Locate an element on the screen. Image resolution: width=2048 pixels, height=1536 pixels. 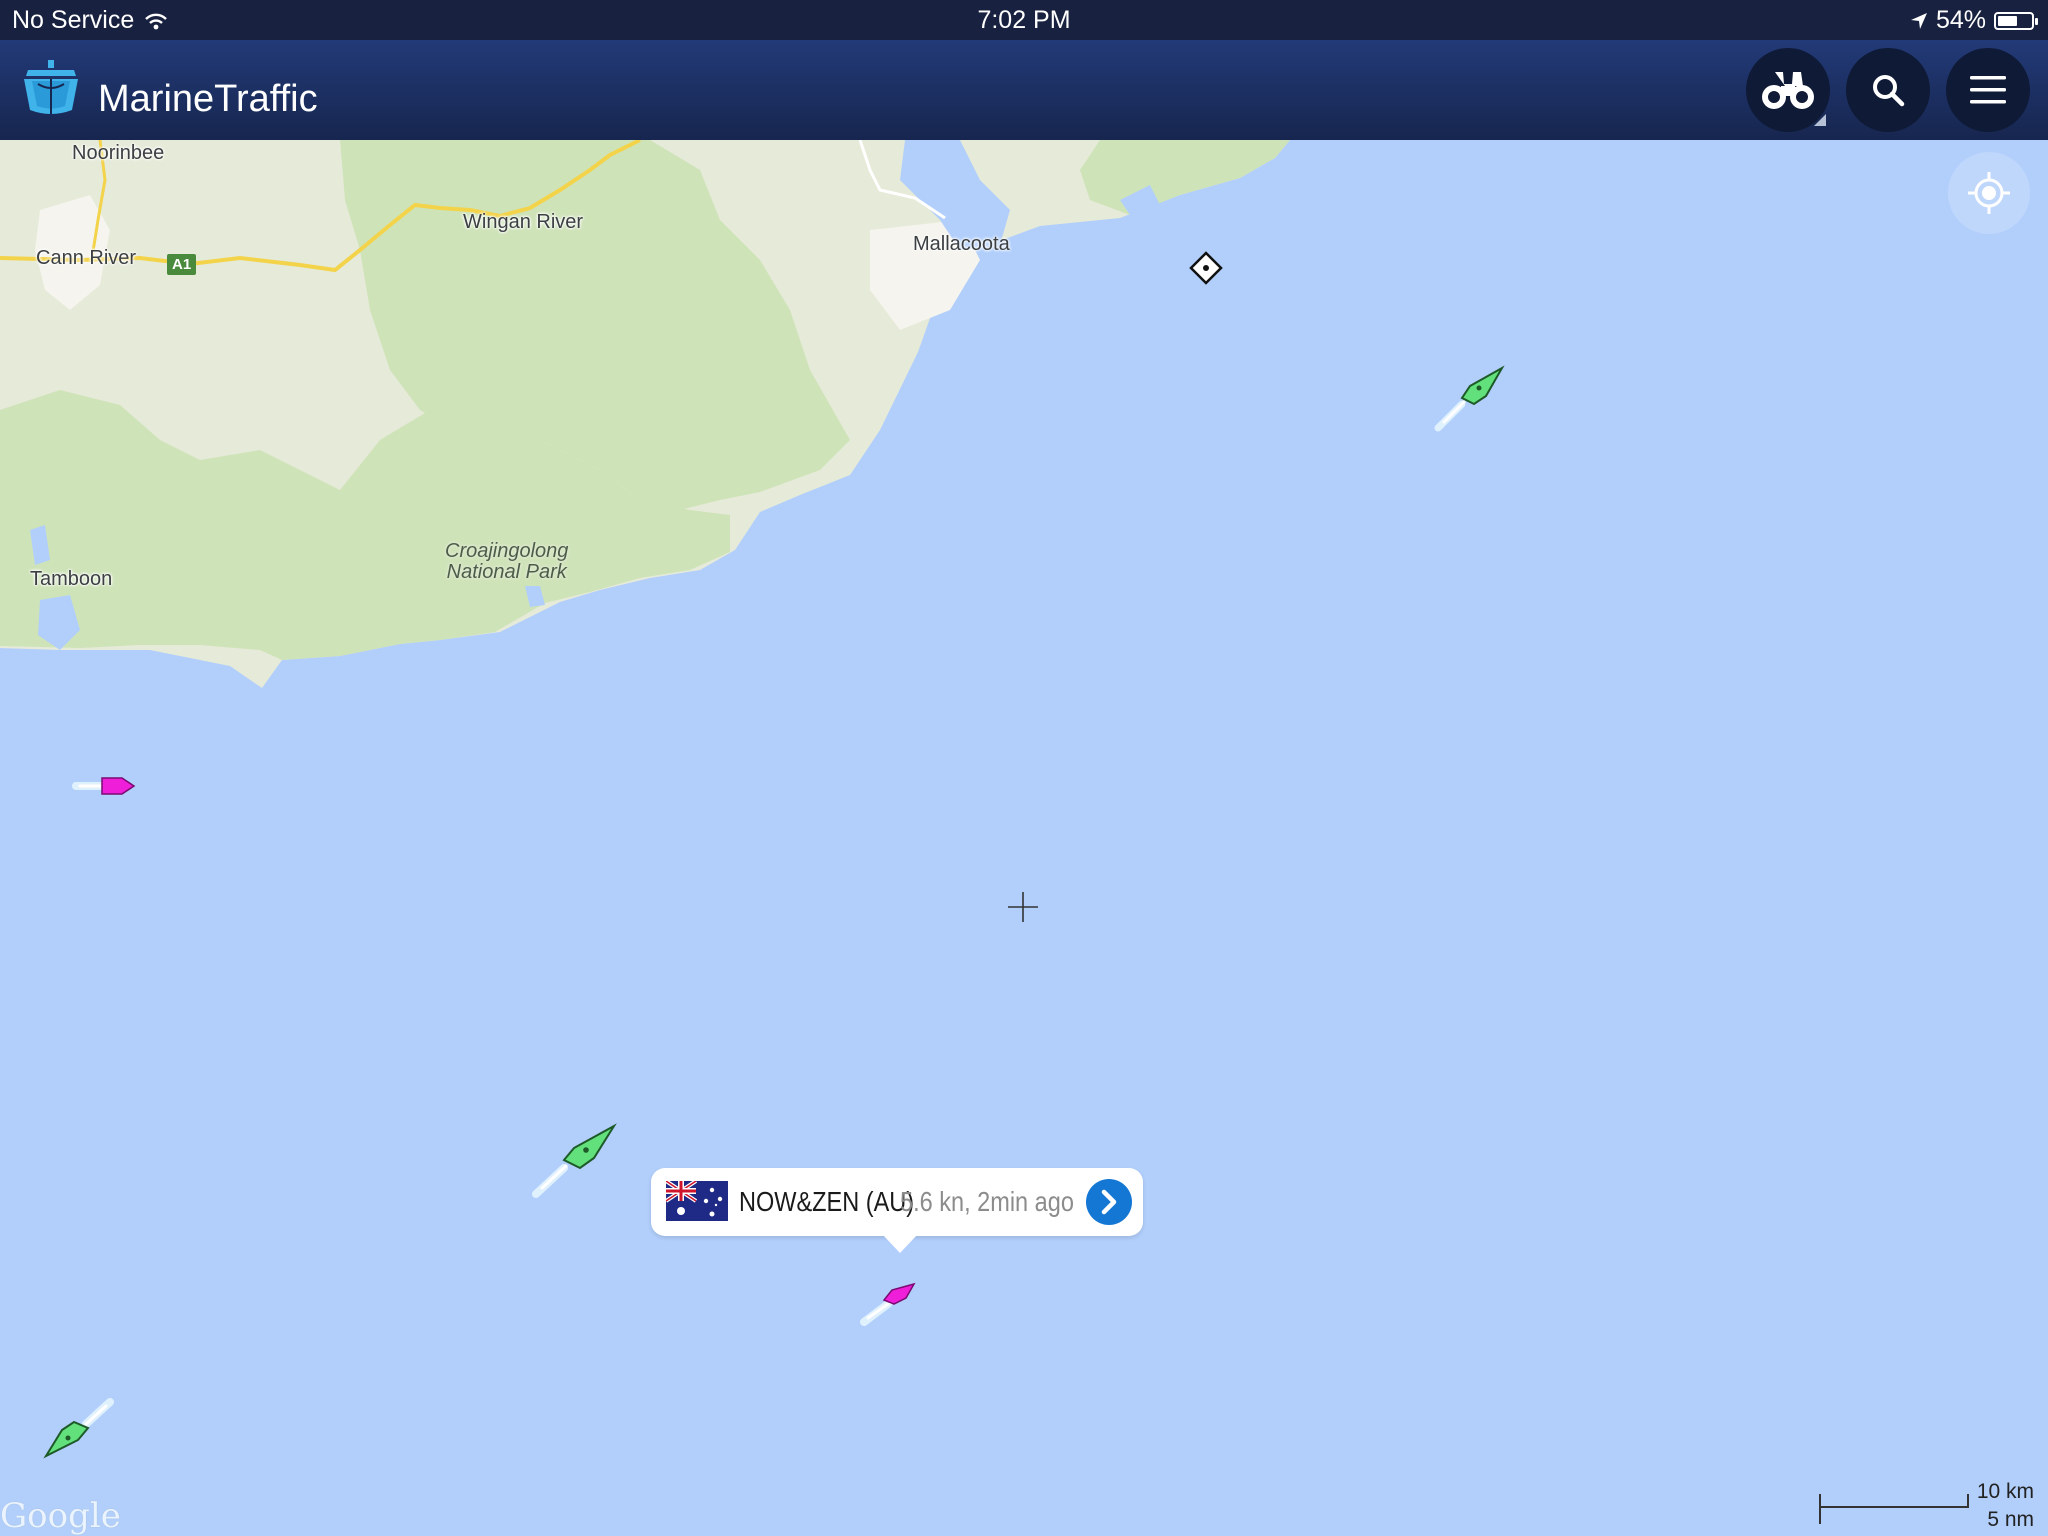
crosshair-location-icon is located at coordinates (1989, 193).